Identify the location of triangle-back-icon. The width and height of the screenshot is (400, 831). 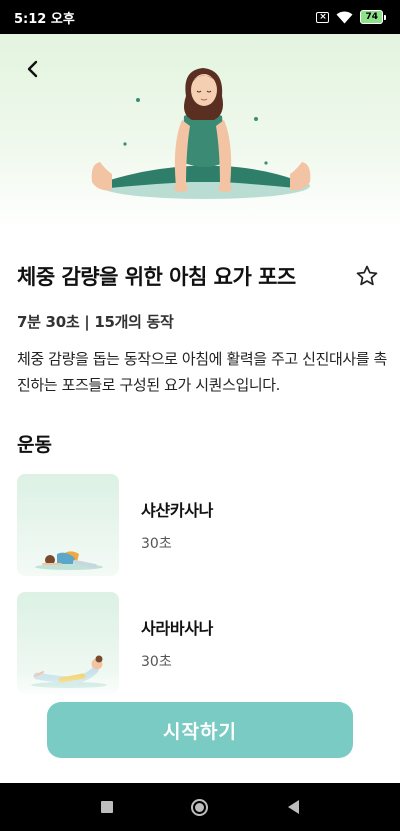
(293, 807).